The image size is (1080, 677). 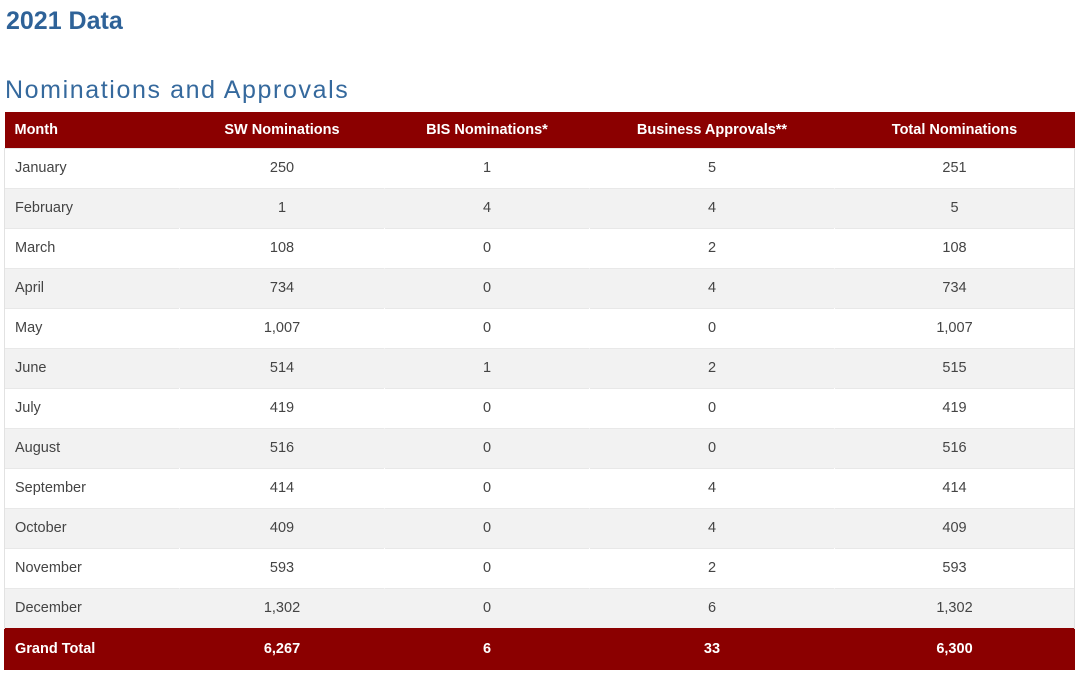 What do you see at coordinates (954, 607) in the screenshot?
I see `cell-total-nominations: 1,302` at bounding box center [954, 607].